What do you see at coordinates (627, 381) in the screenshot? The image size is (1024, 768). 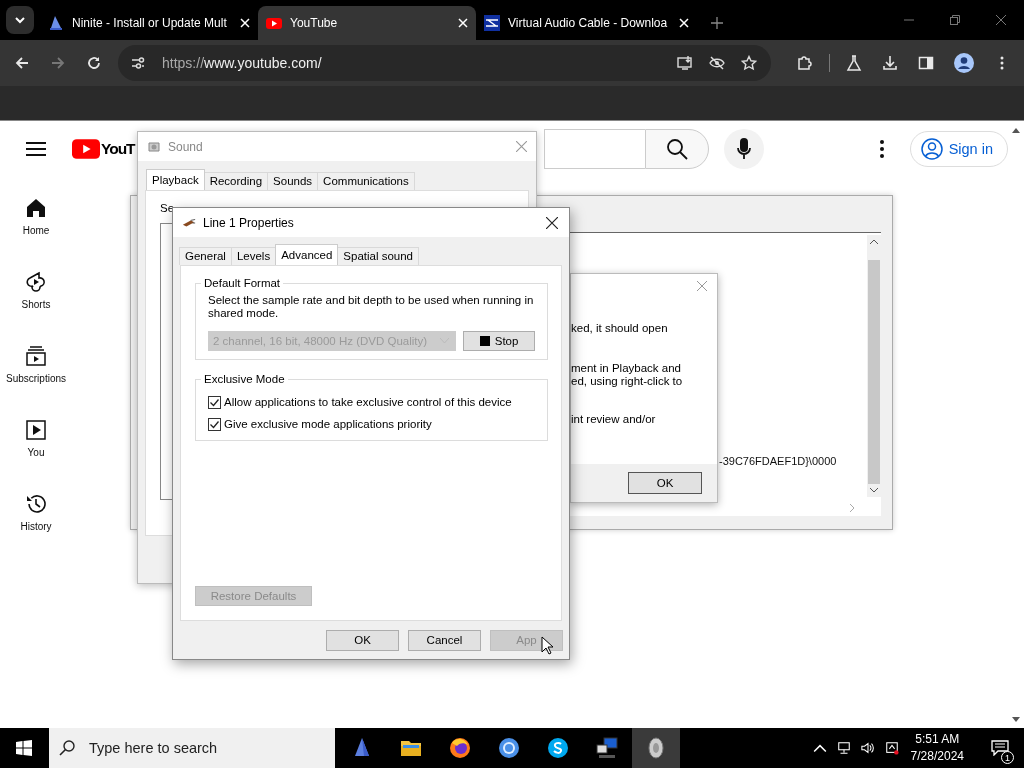 I see `message-text: ed, using right-click to` at bounding box center [627, 381].